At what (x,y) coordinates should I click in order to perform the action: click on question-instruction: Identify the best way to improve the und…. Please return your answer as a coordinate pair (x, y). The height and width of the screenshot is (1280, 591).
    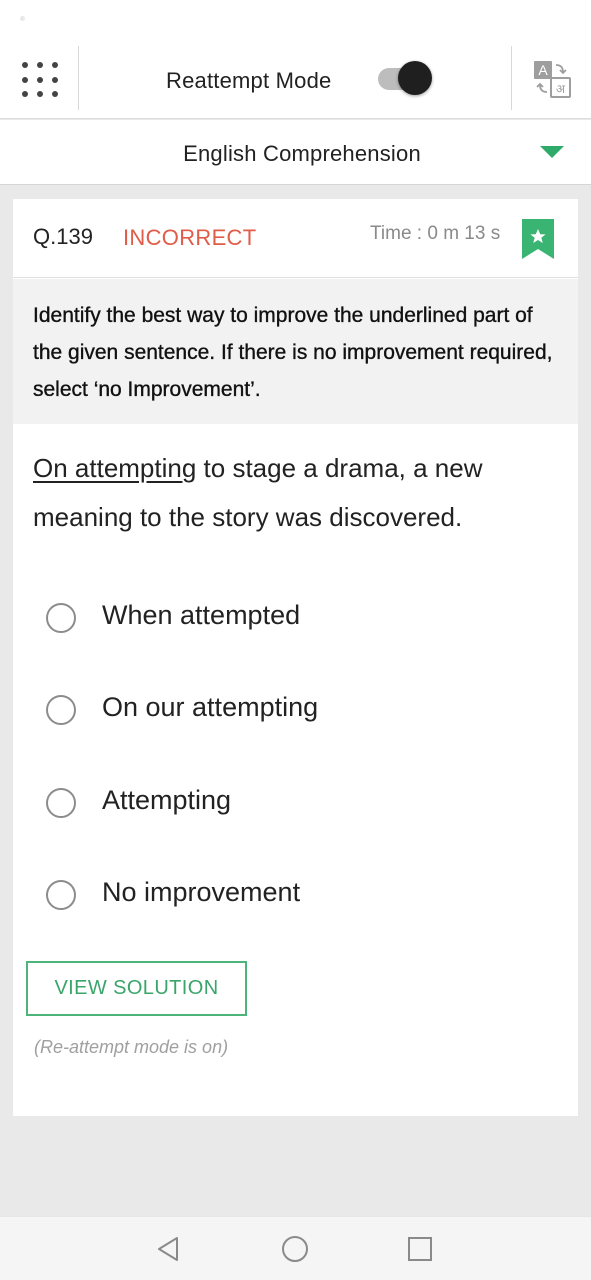
    Looking at the image, I should click on (295, 351).